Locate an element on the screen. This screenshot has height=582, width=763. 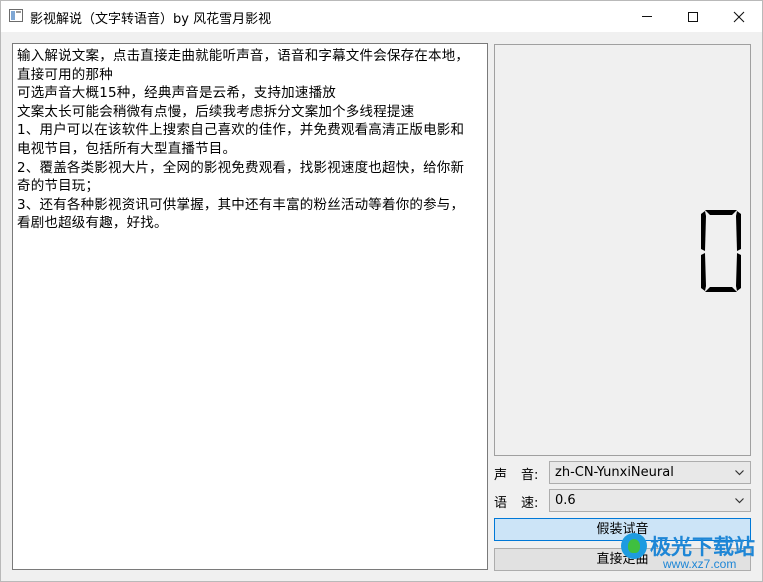
maximize-button is located at coordinates (693, 16).